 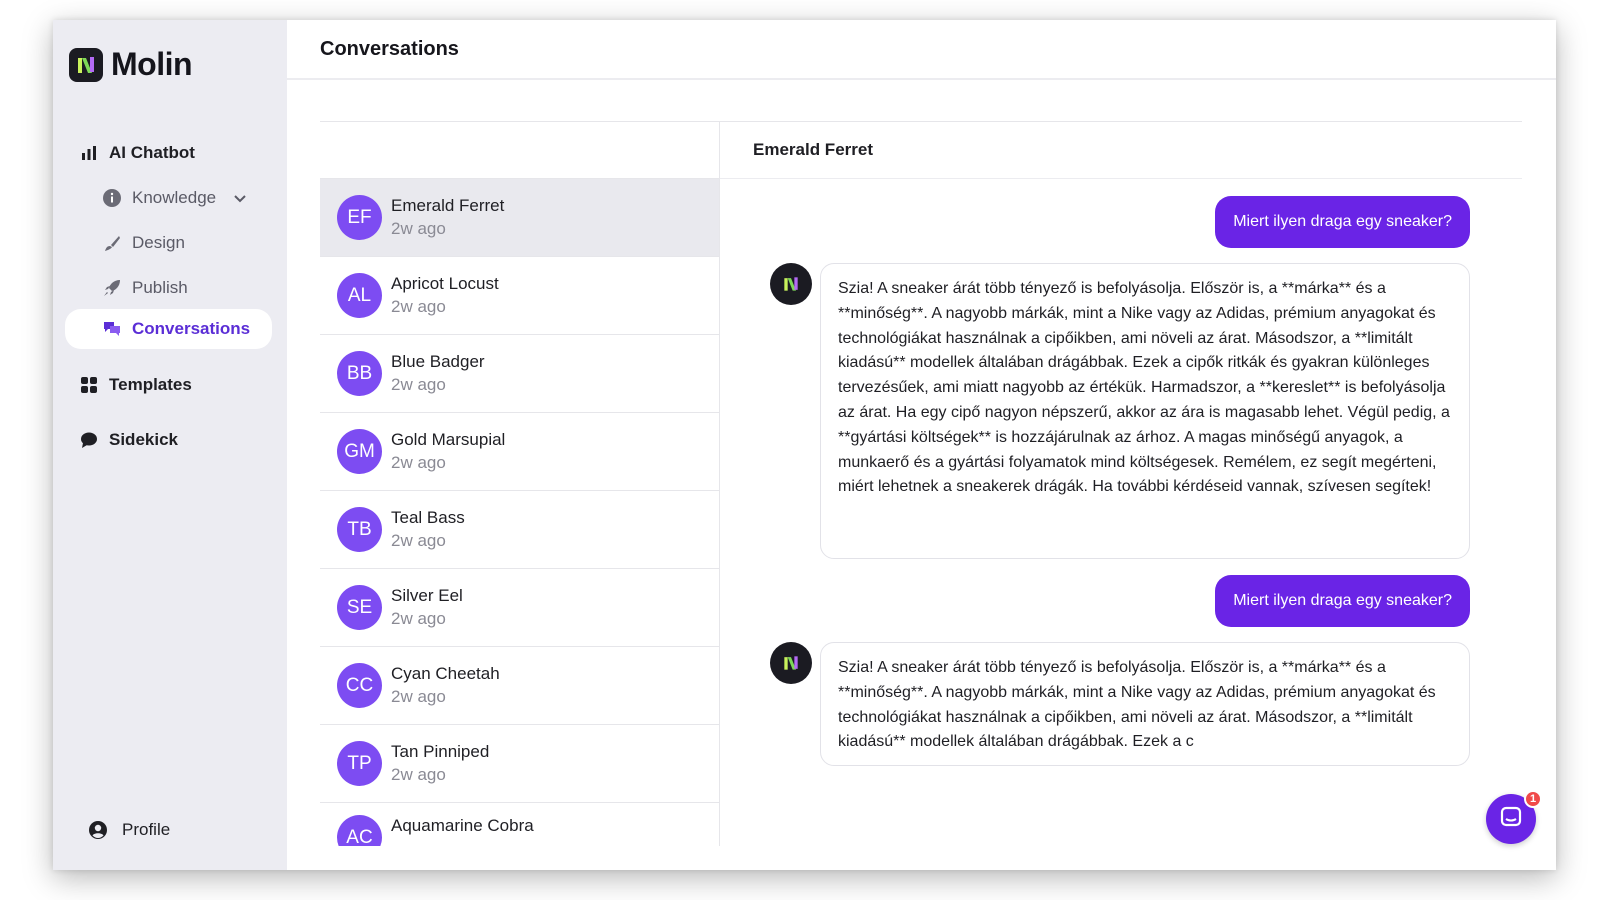 What do you see at coordinates (519, 296) in the screenshot?
I see `conversation-item: AL Apricot Locust 2w ago` at bounding box center [519, 296].